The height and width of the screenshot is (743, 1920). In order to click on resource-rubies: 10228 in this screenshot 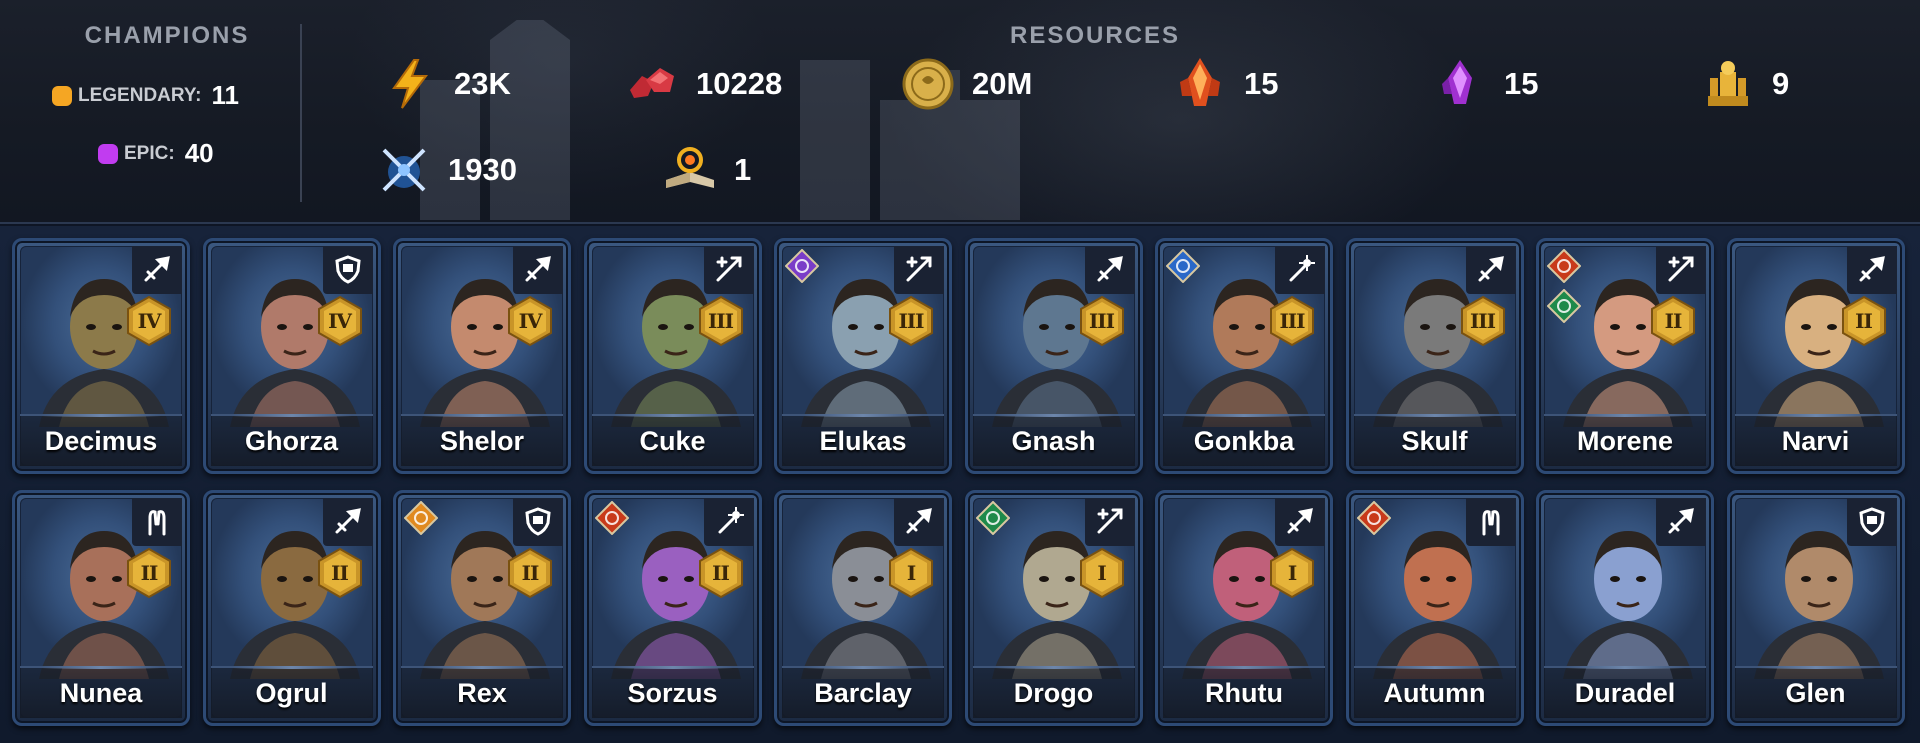, I will do `click(703, 84)`.